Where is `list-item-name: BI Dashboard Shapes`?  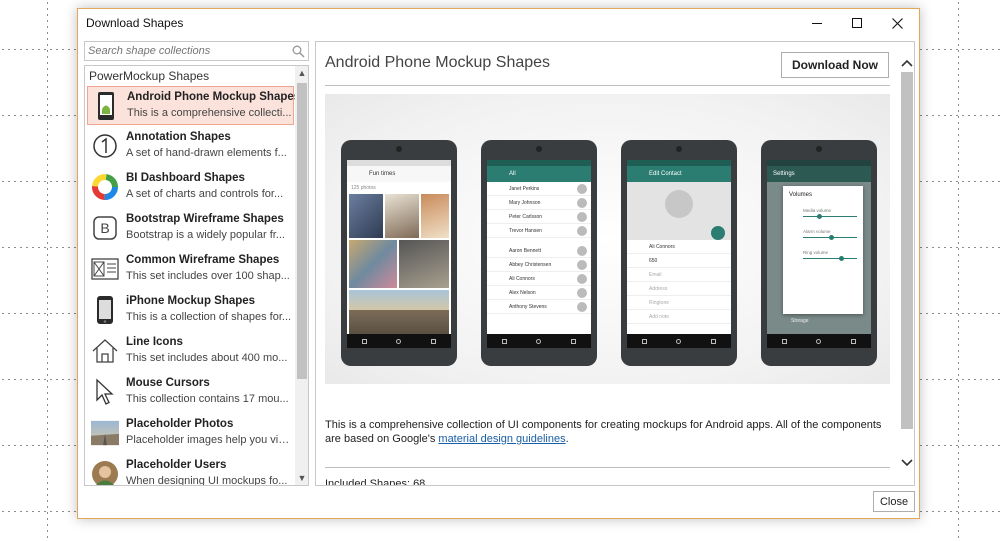 list-item-name: BI Dashboard Shapes is located at coordinates (185, 178).